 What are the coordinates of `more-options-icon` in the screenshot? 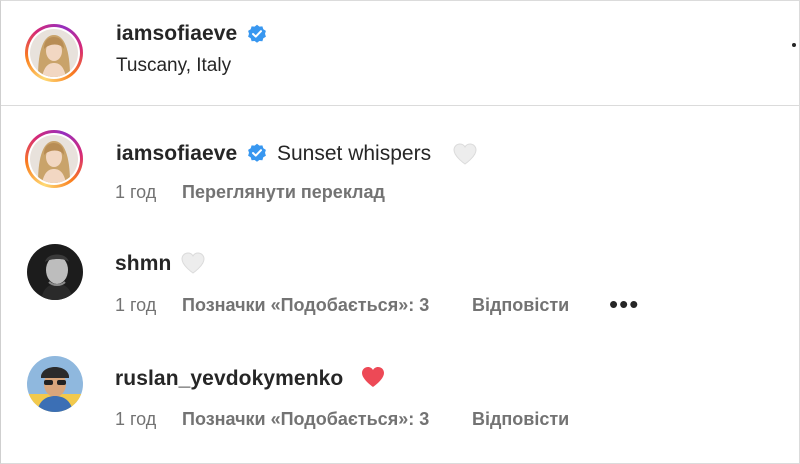 It's located at (794, 45).